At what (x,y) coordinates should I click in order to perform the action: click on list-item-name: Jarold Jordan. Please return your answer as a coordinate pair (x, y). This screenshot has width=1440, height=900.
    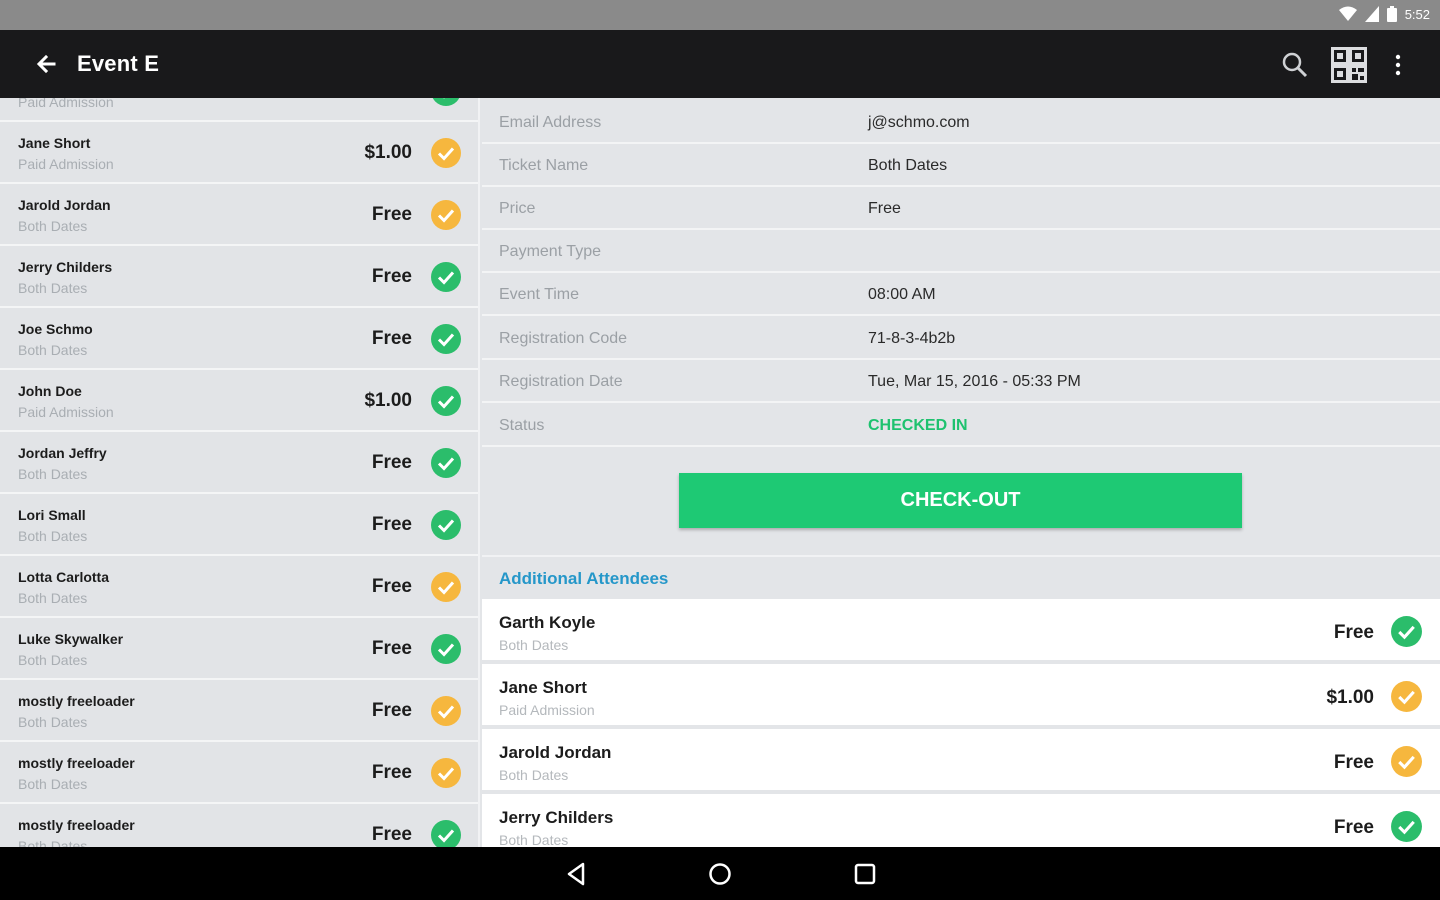
    Looking at the image, I should click on (64, 205).